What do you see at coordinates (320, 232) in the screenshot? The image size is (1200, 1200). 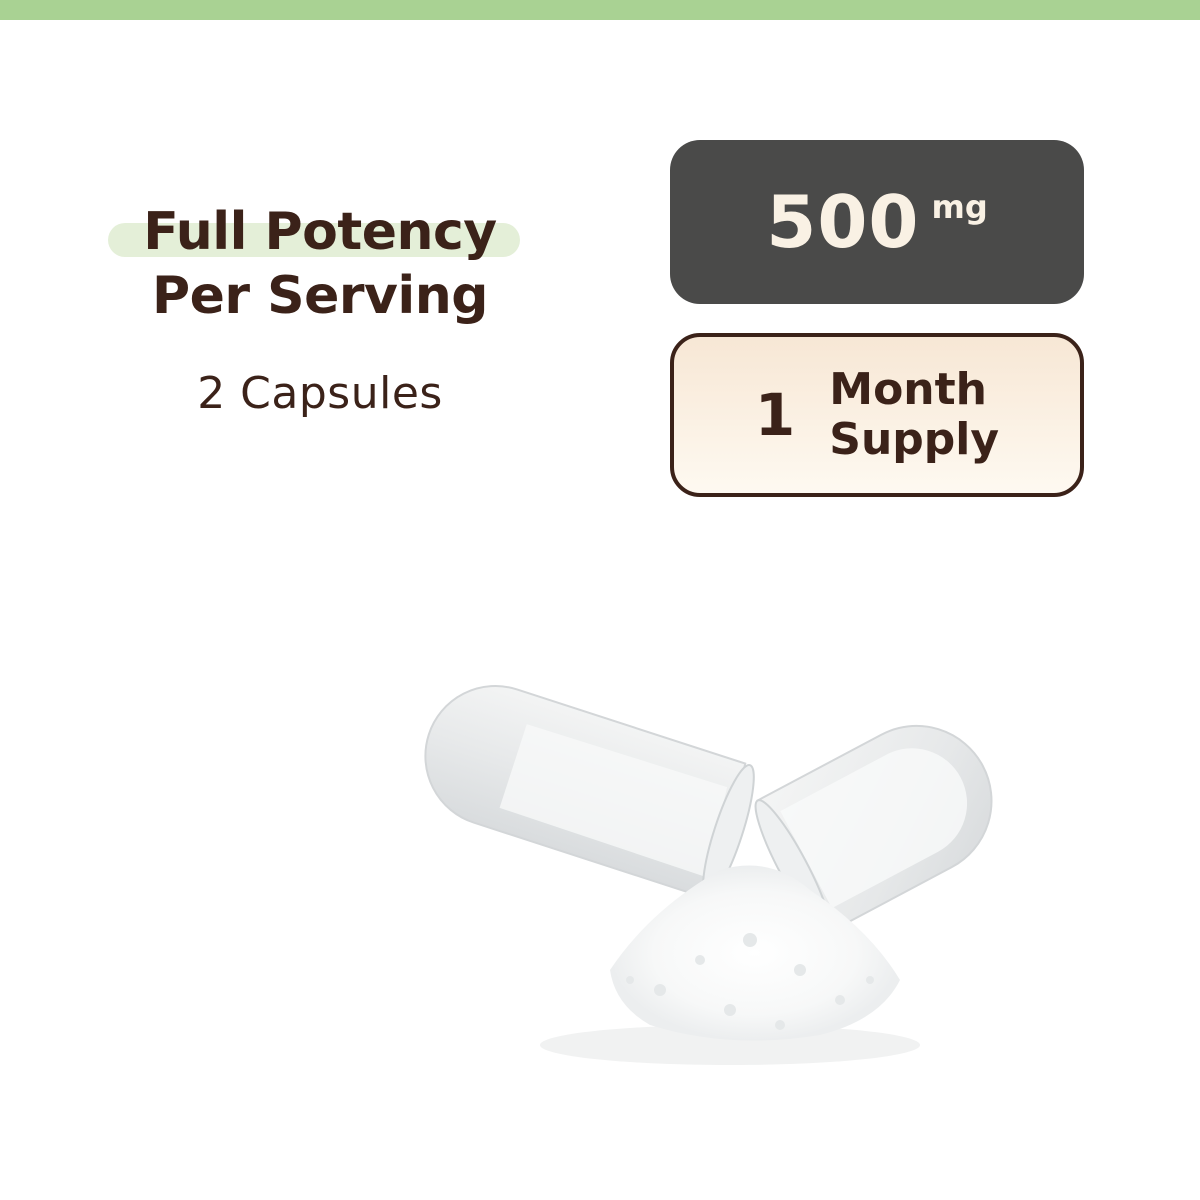 I see `headline-line-1: Full Potency` at bounding box center [320, 232].